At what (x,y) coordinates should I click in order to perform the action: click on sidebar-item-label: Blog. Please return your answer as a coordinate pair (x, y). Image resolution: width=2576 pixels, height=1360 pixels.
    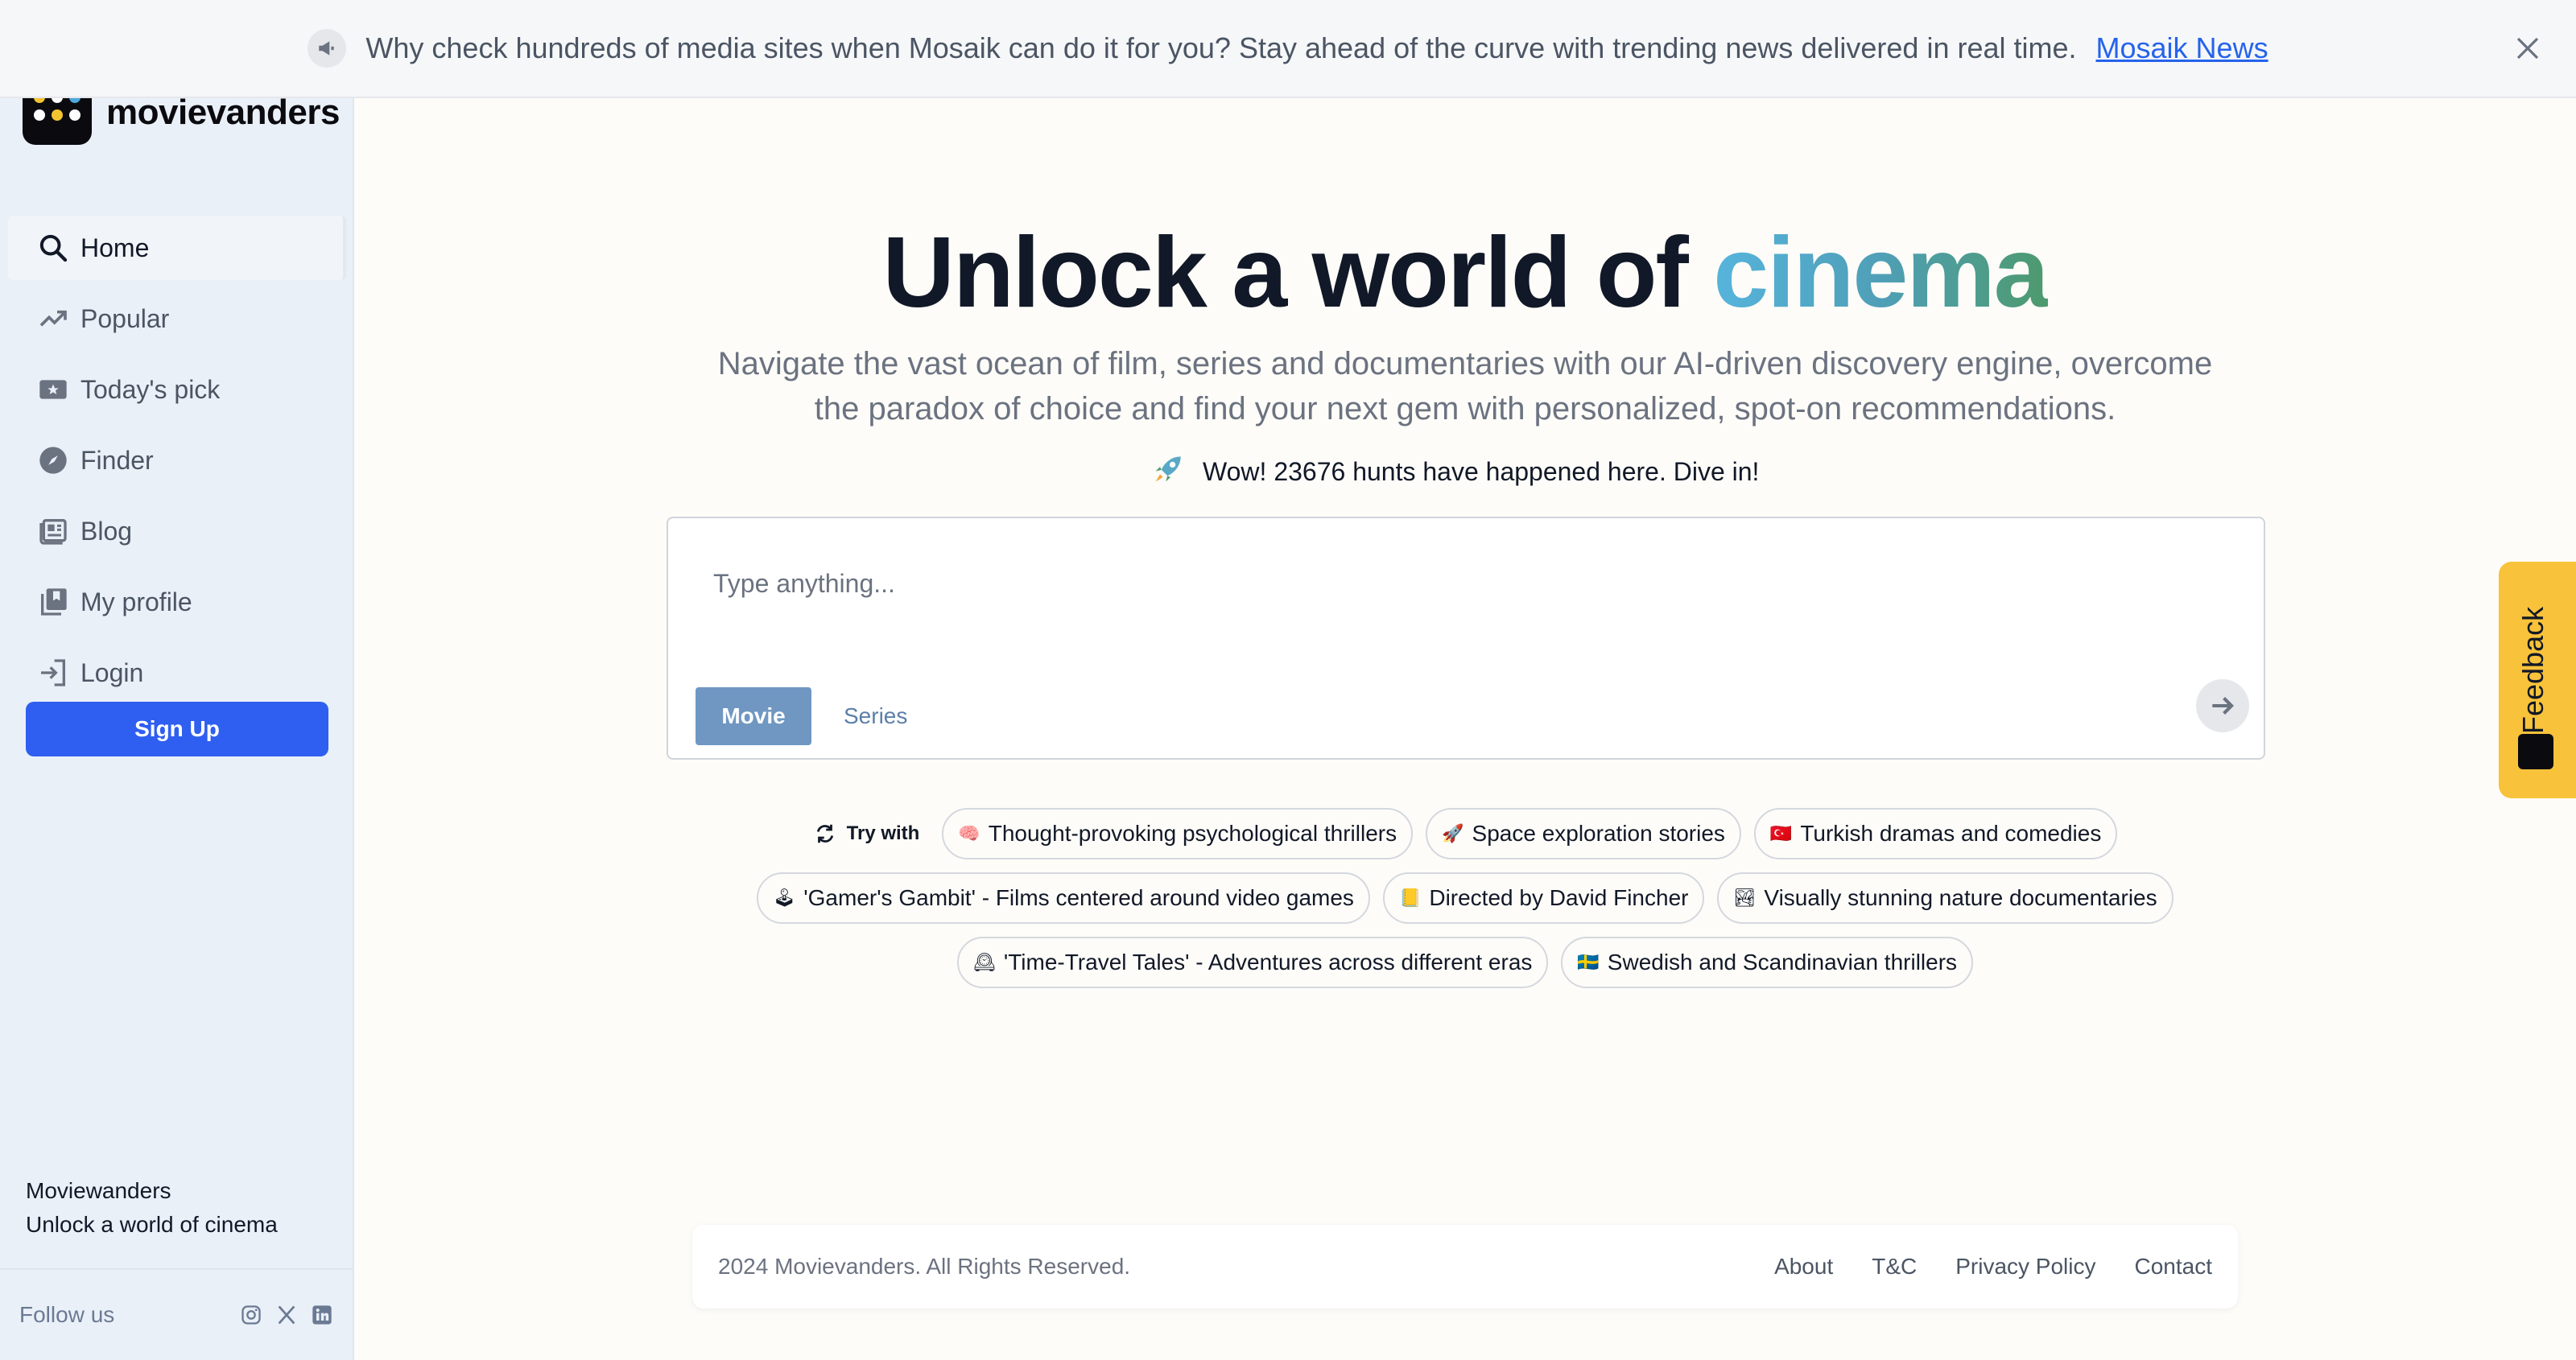
    Looking at the image, I should click on (106, 531).